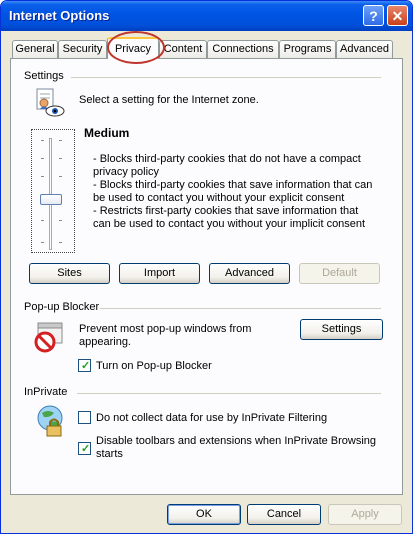 This screenshot has width=413, height=534. I want to click on tab-connections: Connections, so click(243, 49).